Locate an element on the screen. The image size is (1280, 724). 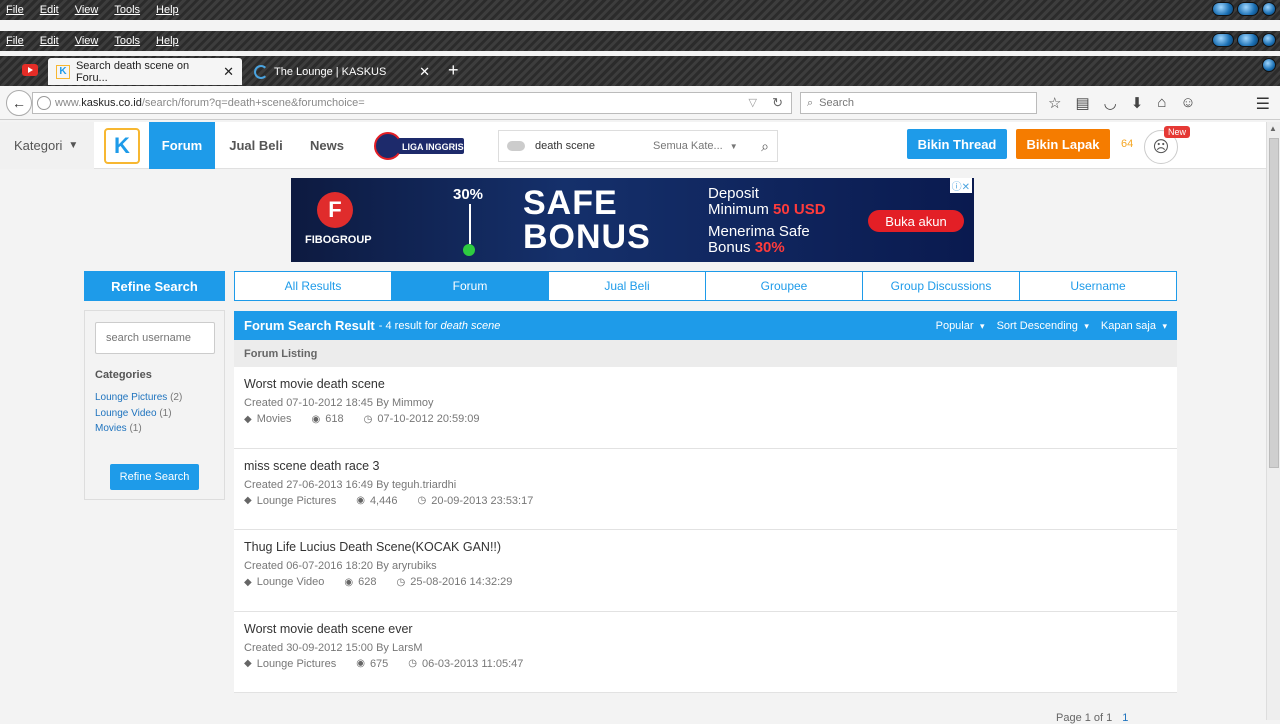
window-controls is located at coordinates (1244, 9).